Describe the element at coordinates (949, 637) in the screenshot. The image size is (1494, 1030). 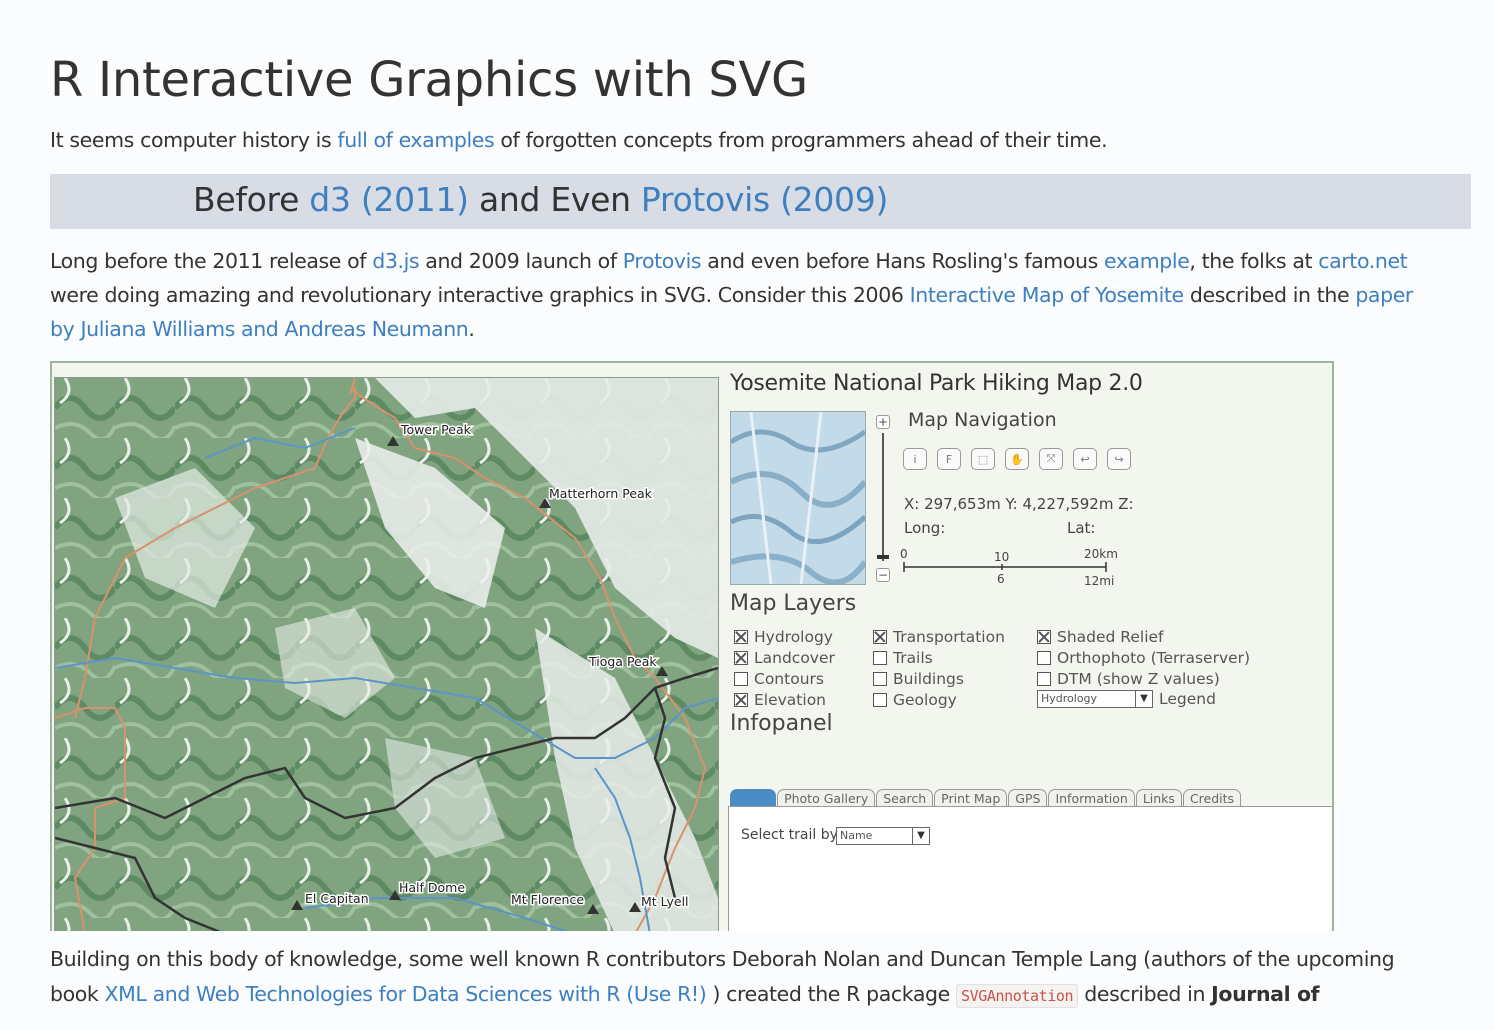
I see `layer-label: Transportation` at that location.